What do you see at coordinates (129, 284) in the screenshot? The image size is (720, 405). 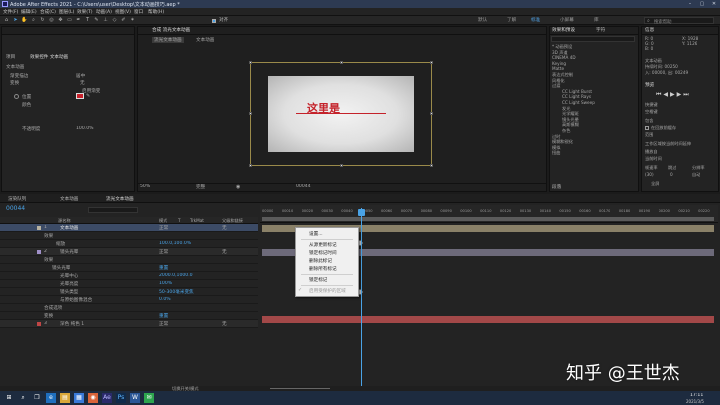 I see `layer-prop-row: 光晕亮度 100%` at bounding box center [129, 284].